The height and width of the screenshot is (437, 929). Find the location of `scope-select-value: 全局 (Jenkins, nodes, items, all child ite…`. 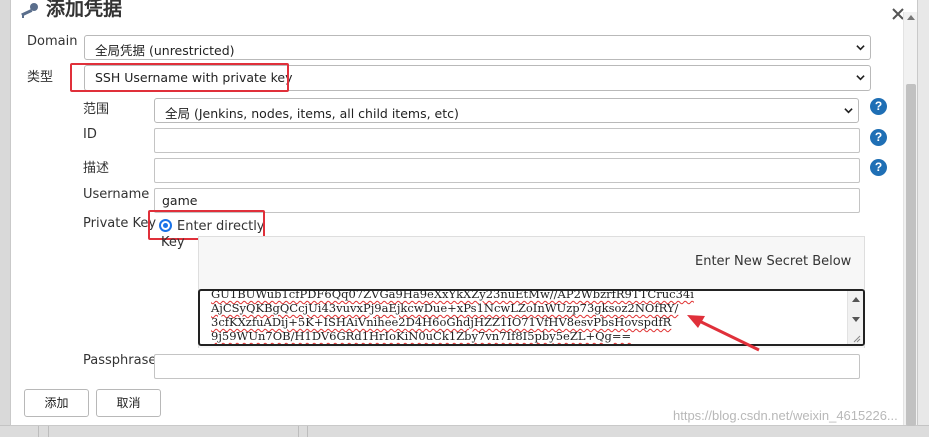

scope-select-value: 全局 (Jenkins, nodes, items, all child ite… is located at coordinates (312, 113).